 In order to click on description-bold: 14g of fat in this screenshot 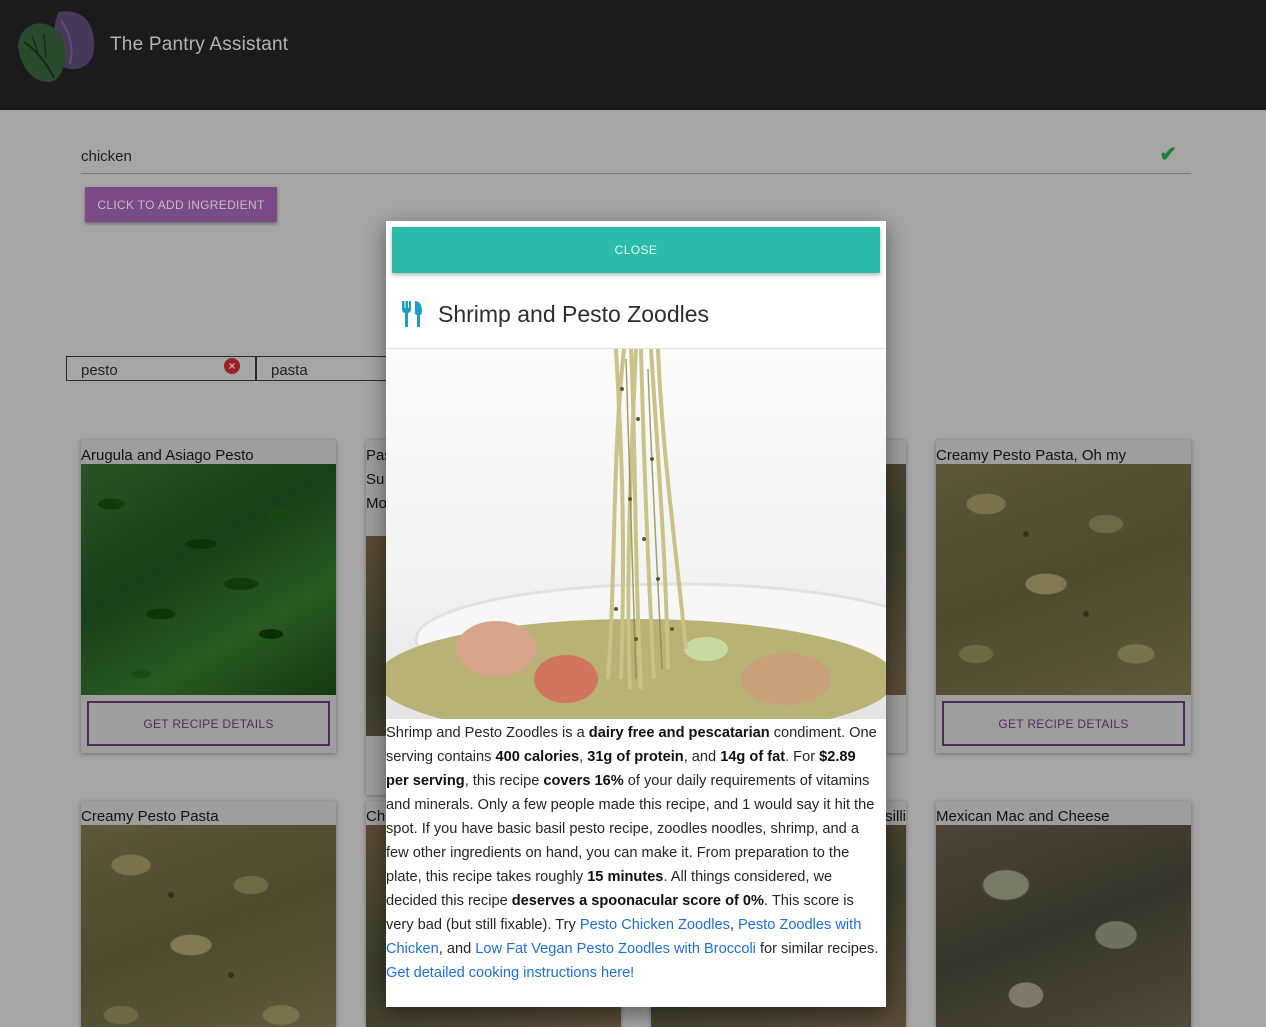, I will do `click(753, 757)`.